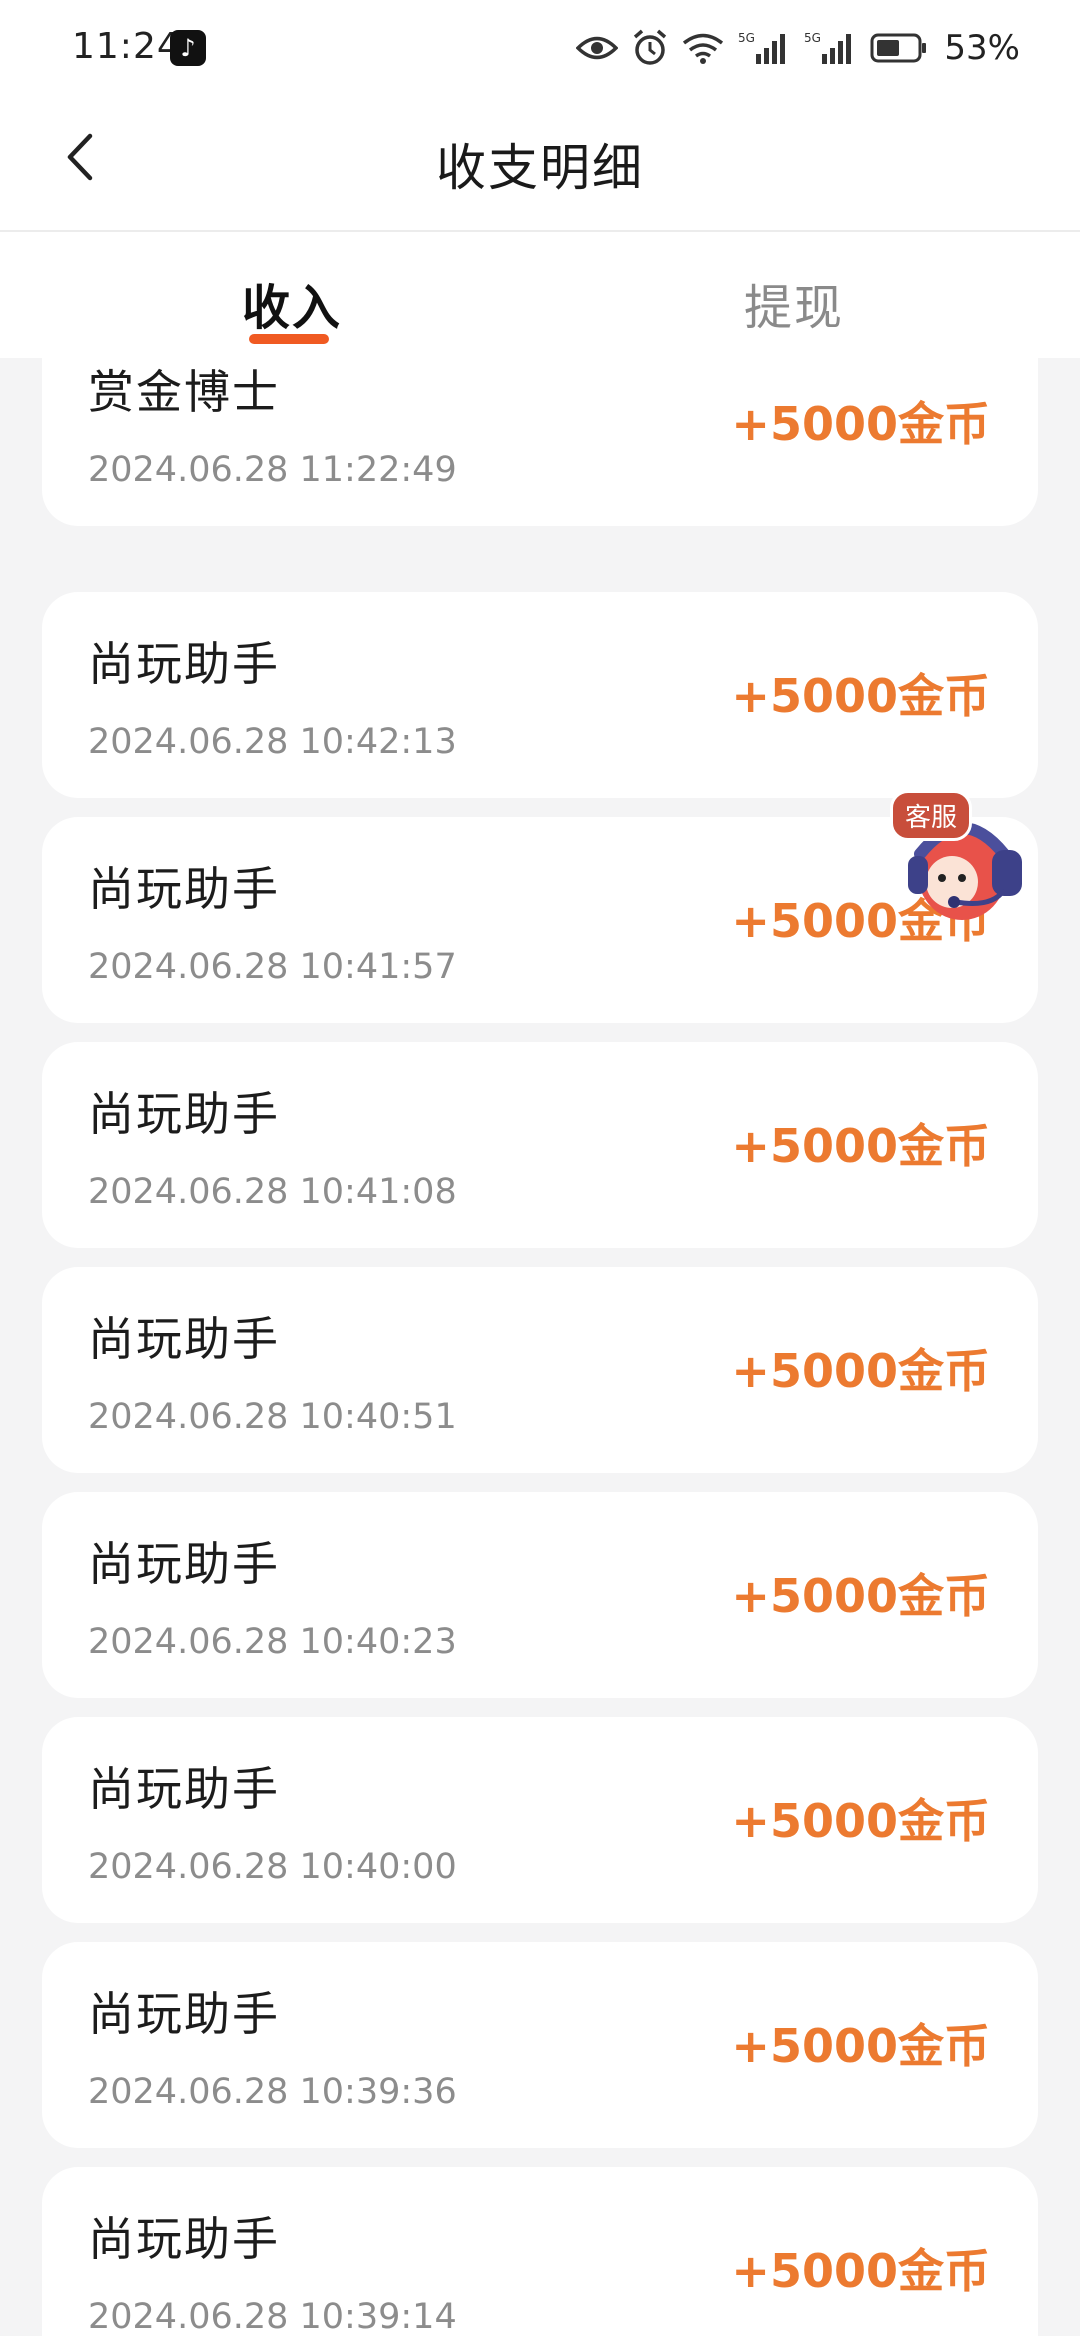 This screenshot has height=2336, width=1080. Describe the element at coordinates (540, 2045) in the screenshot. I see `list-item: 尚玩助手 2024.06.28 10:39:36 +5000金币` at that location.